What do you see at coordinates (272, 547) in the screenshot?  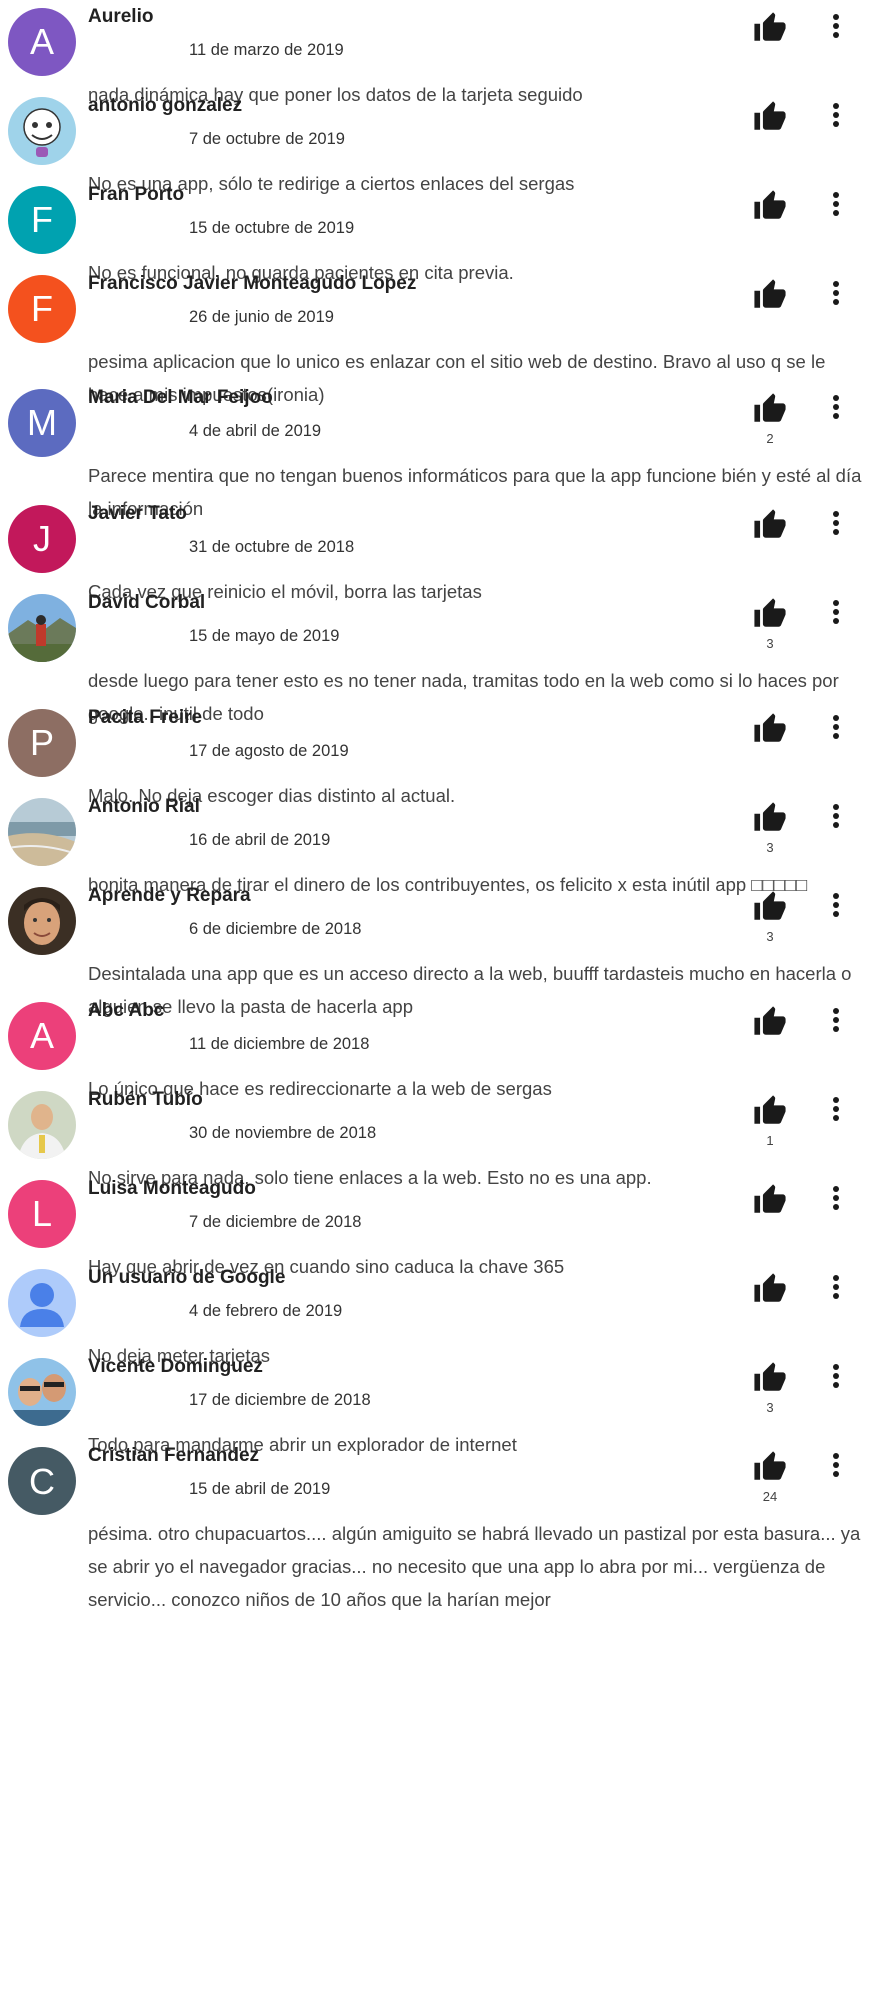 I see `review-date: 31 de octubre de 2018` at bounding box center [272, 547].